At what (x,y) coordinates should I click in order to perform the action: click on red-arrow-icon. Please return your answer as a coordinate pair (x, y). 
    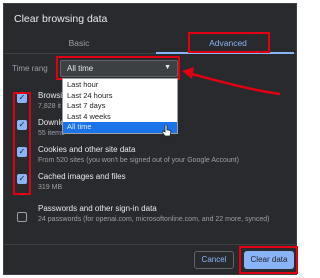
    Looking at the image, I should click on (231, 81).